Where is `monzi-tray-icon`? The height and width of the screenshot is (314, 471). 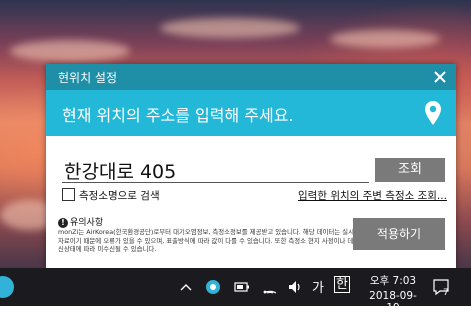
monzi-tray-icon is located at coordinates (213, 287).